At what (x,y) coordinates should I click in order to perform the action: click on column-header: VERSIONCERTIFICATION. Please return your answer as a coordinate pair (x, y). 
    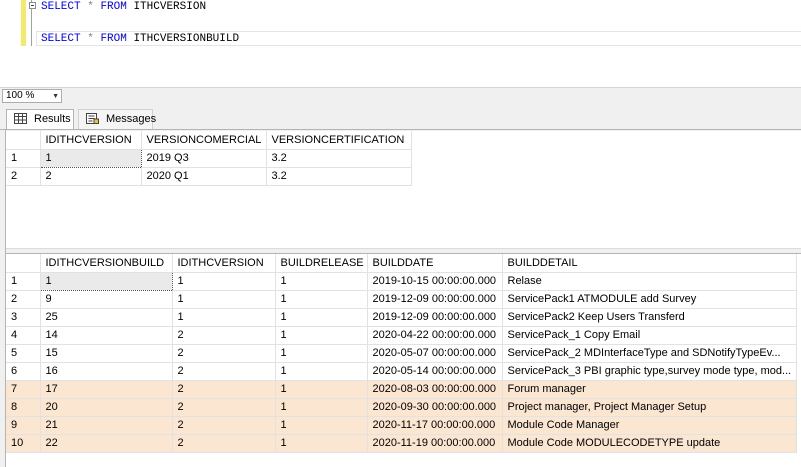
    Looking at the image, I should click on (339, 140).